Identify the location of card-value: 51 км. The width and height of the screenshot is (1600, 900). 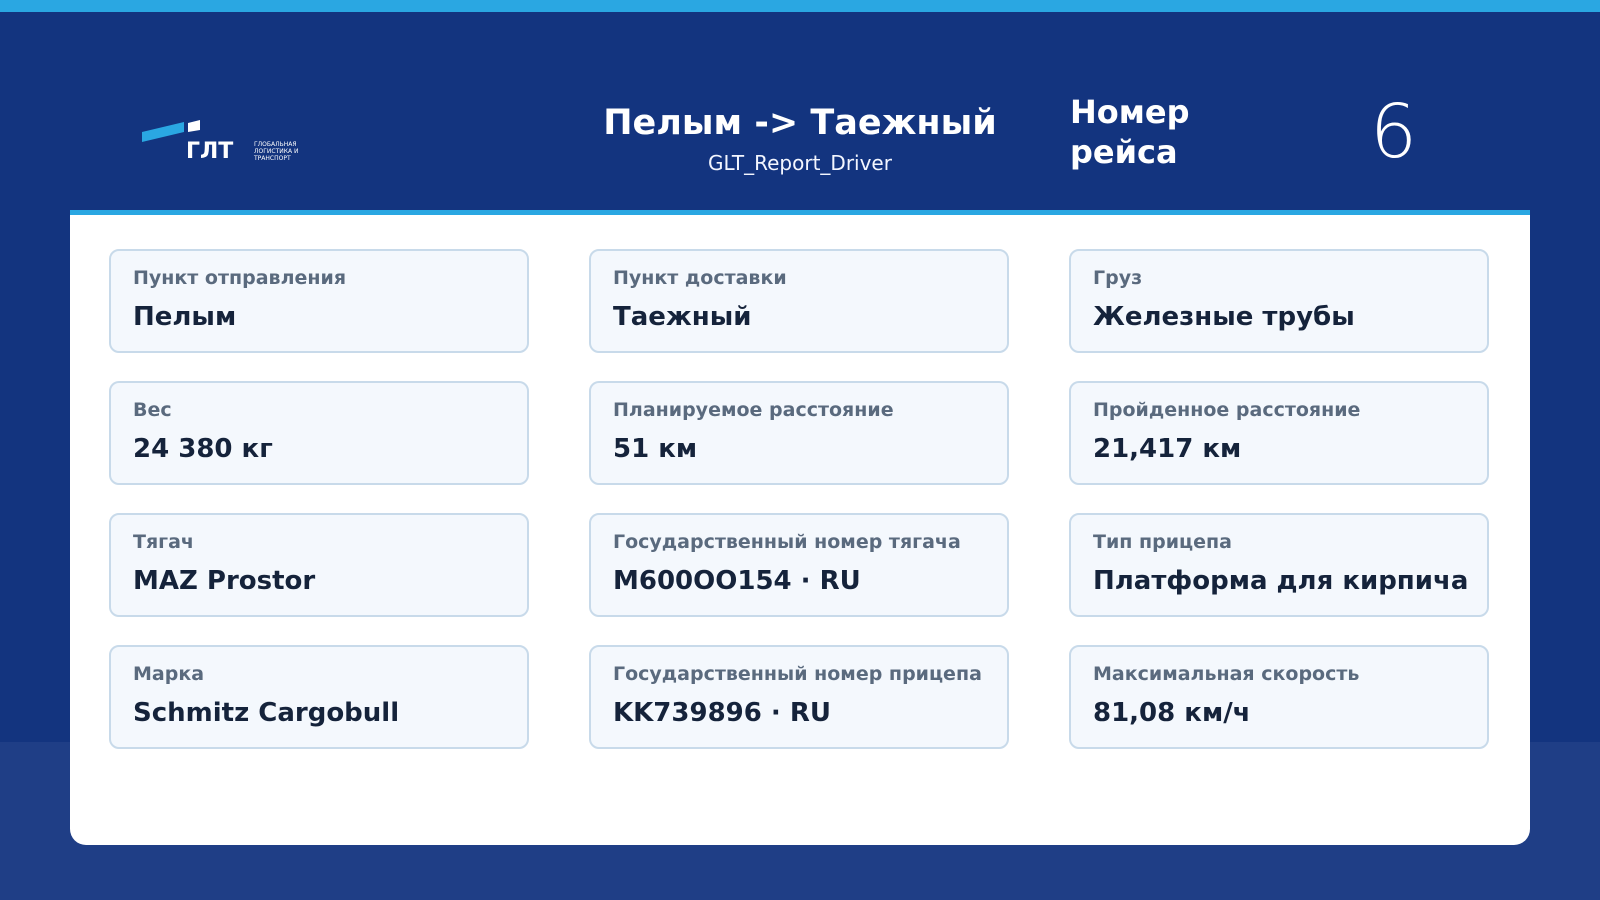
(655, 449).